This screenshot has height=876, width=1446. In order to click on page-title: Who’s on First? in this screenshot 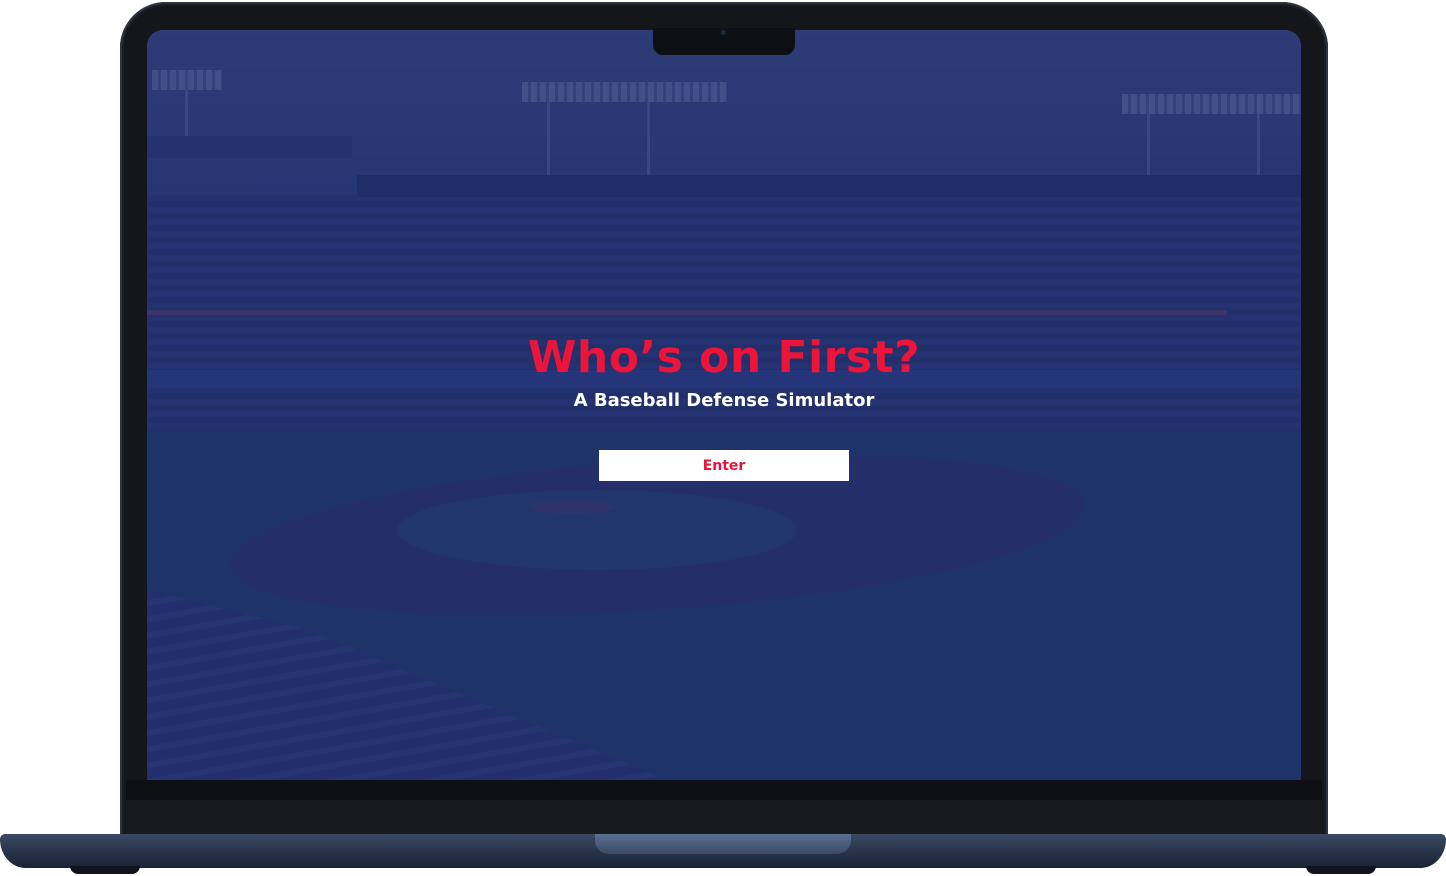, I will do `click(724, 357)`.